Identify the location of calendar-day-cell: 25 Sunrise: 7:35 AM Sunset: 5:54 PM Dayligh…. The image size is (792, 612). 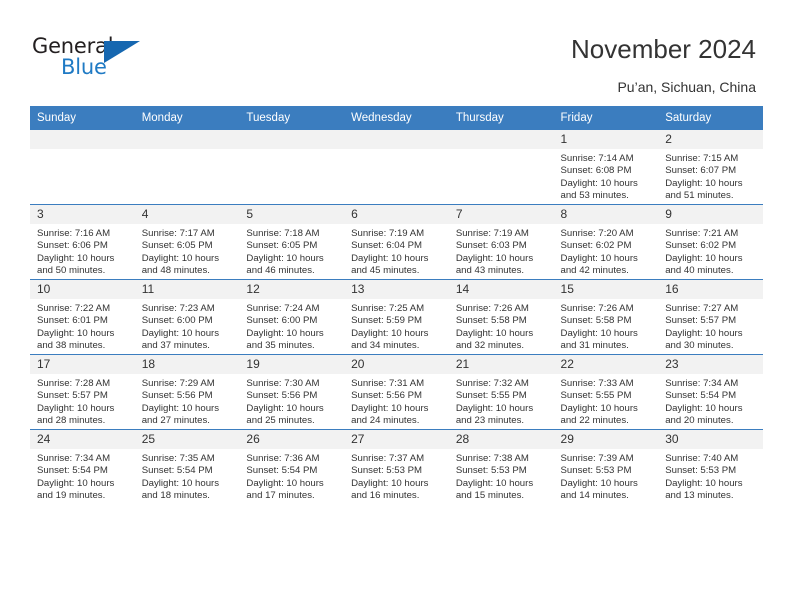
(187, 466).